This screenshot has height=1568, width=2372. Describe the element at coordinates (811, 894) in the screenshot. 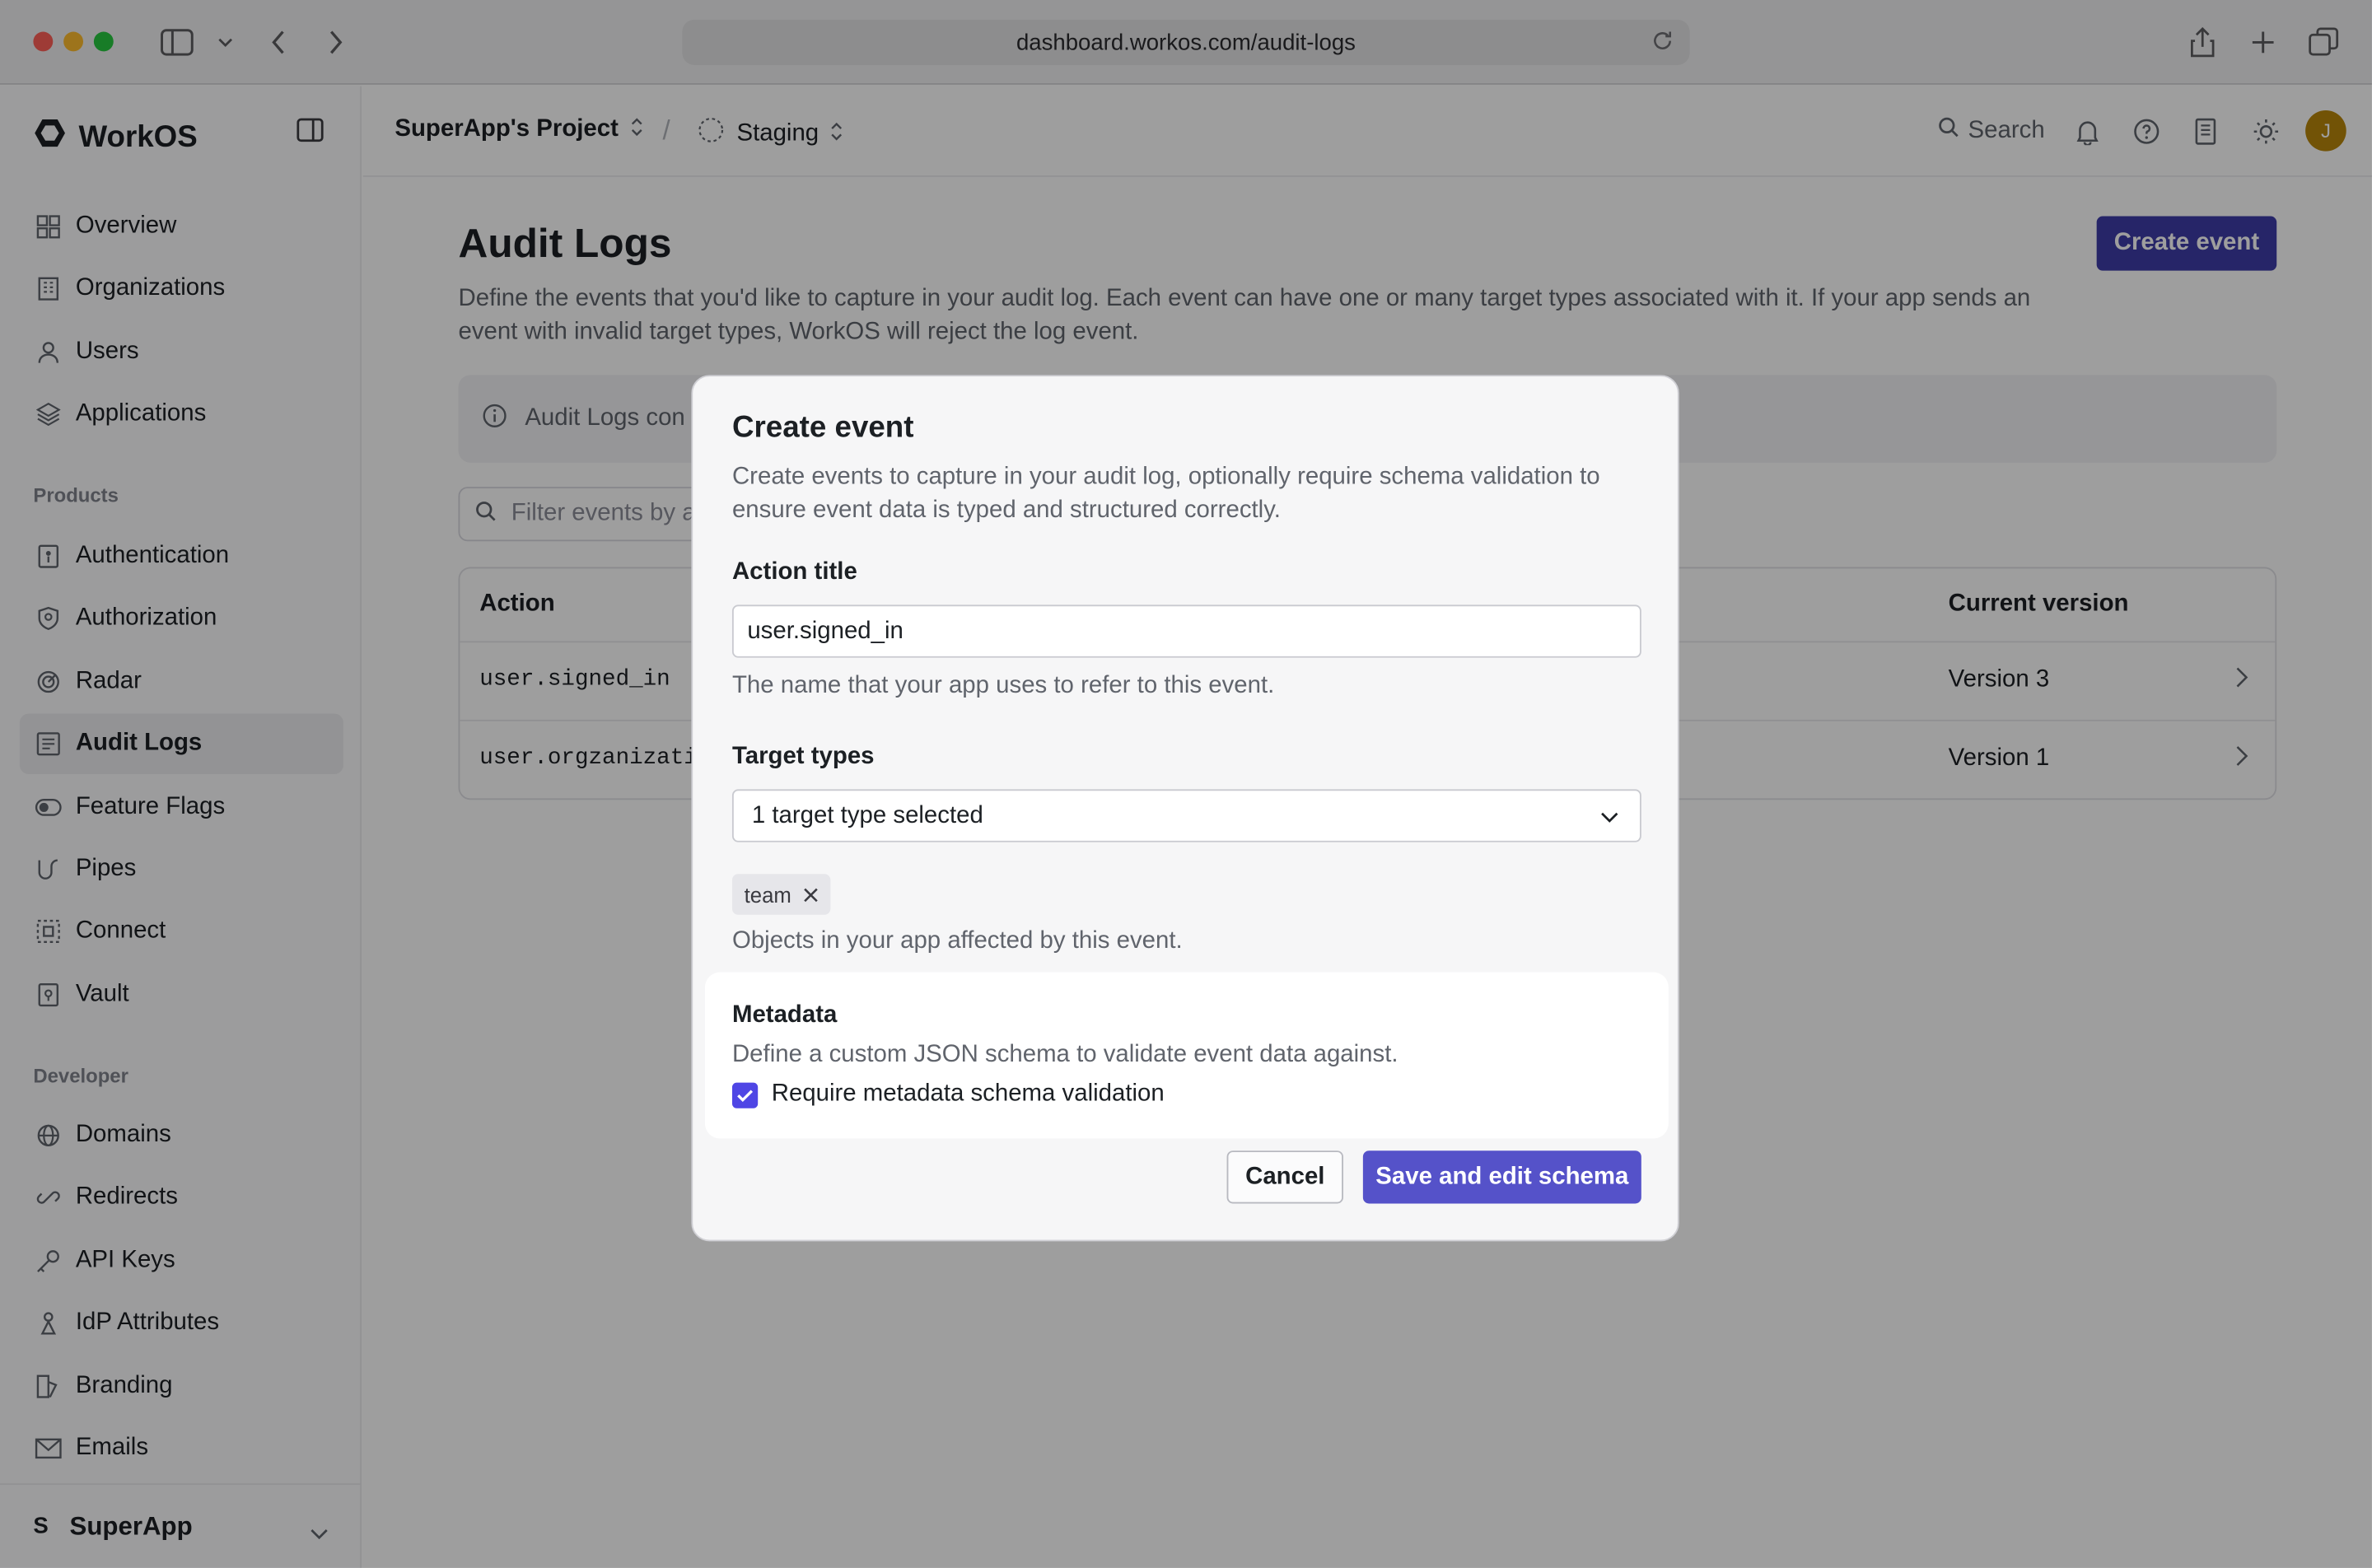

I see `remove-chip-icon` at that location.